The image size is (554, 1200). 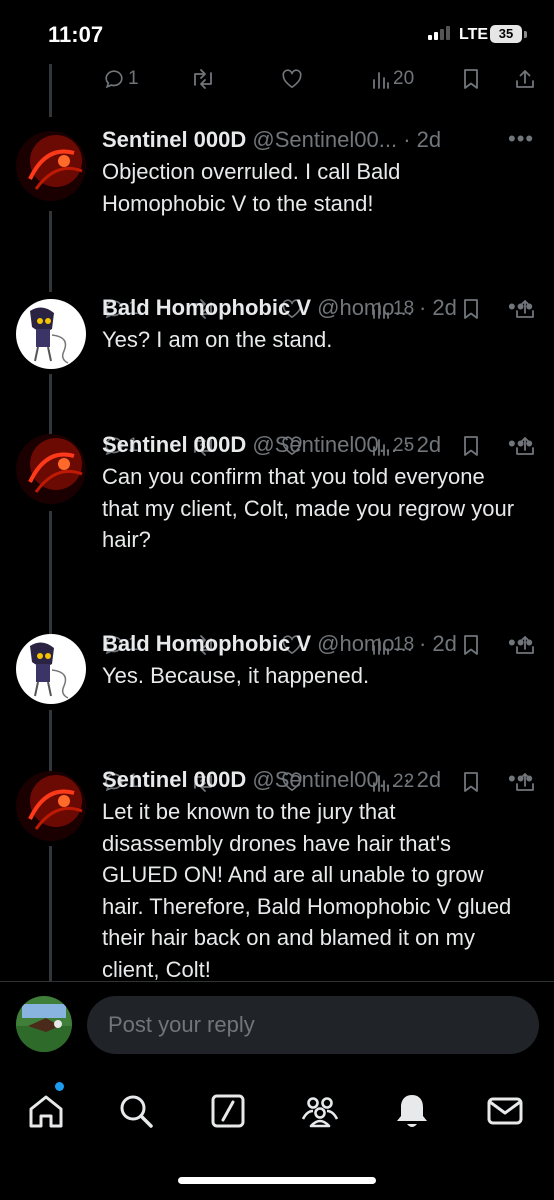 I want to click on reply-icon, so click(x=114, y=79).